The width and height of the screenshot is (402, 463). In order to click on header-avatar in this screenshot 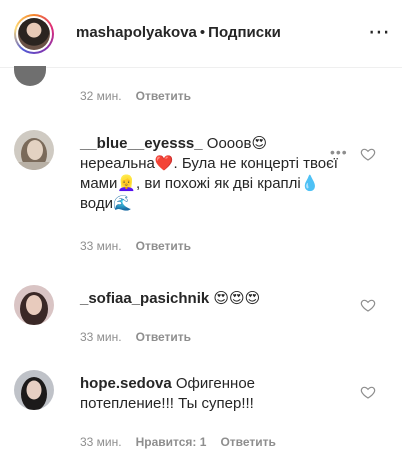, I will do `click(34, 34)`.